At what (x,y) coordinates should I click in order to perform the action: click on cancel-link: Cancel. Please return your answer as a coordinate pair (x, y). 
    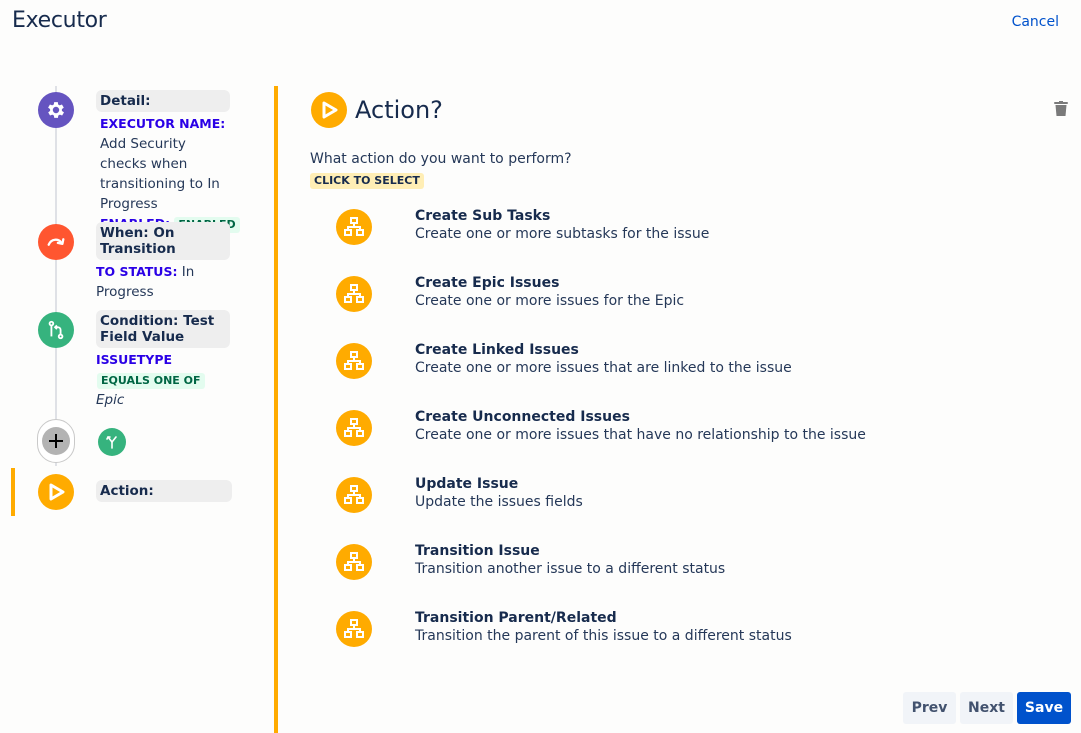
    Looking at the image, I should click on (1035, 22).